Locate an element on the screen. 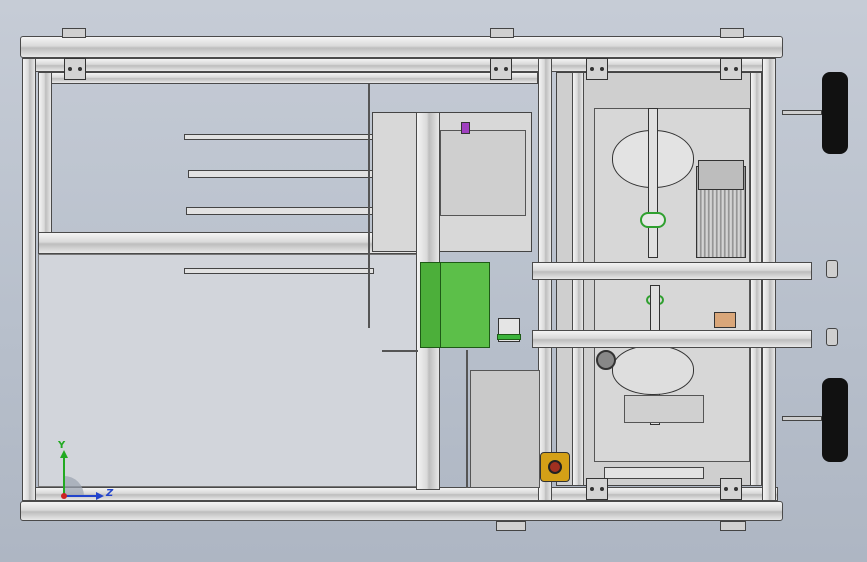  triad-y-arrow is located at coordinates (64, 454).